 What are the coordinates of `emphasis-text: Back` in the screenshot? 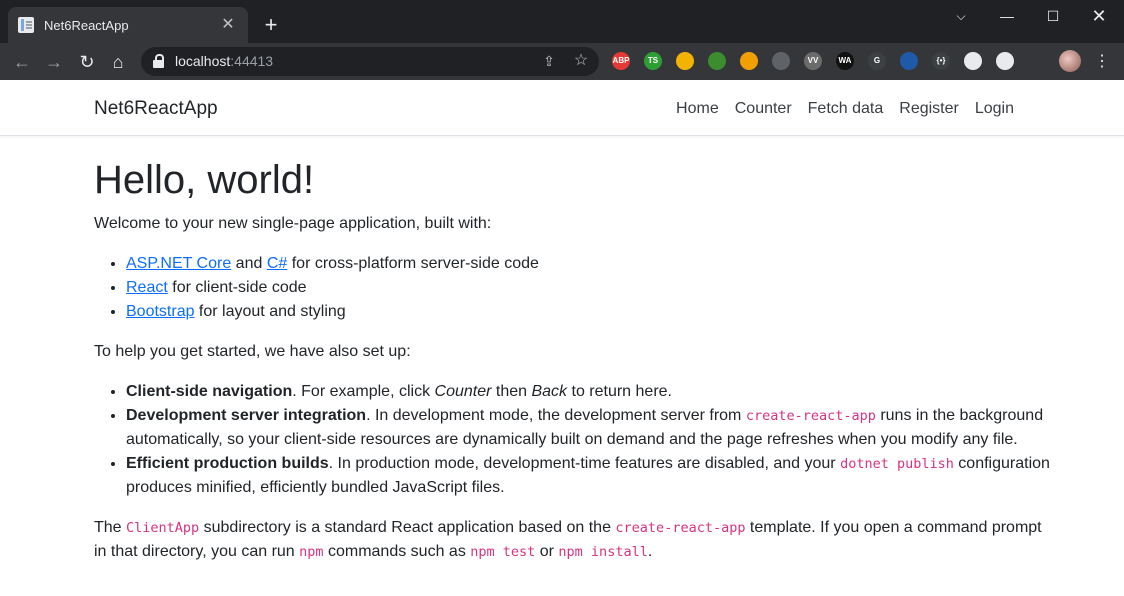 It's located at (549, 391).